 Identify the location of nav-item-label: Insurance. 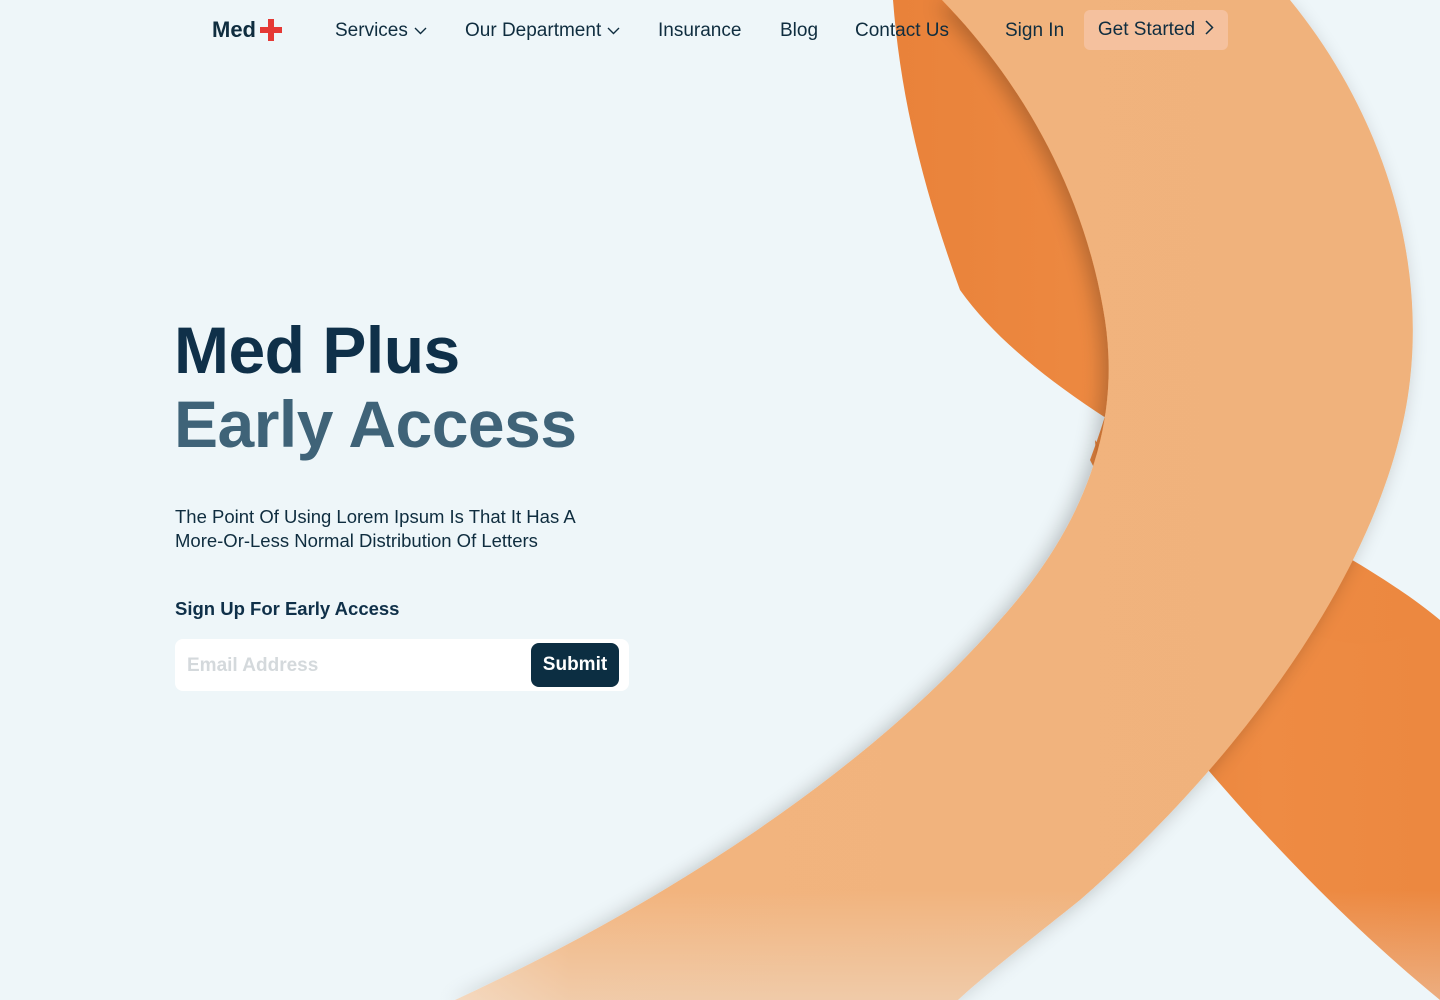
(700, 30).